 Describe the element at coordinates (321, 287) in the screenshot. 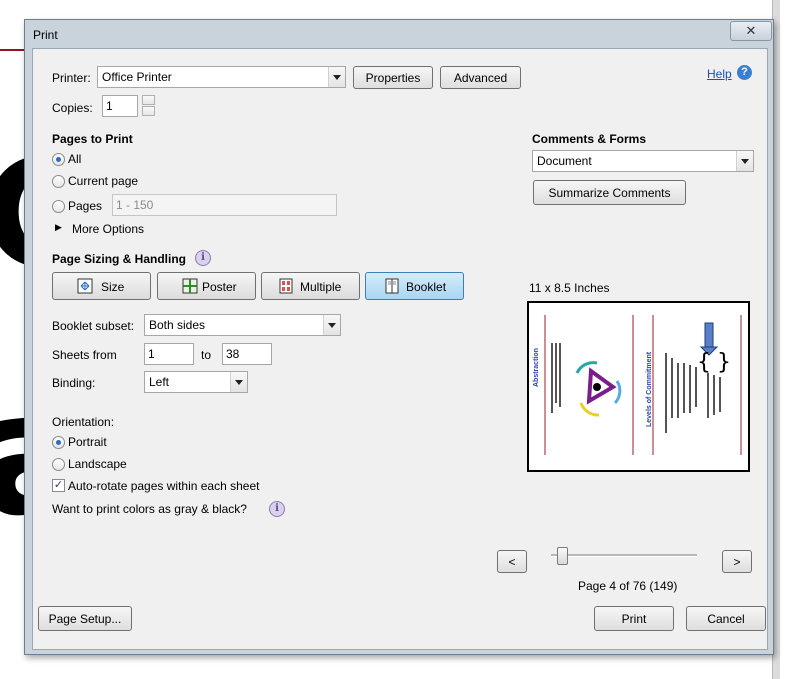

I see `multiple-button-label: Multiple` at that location.